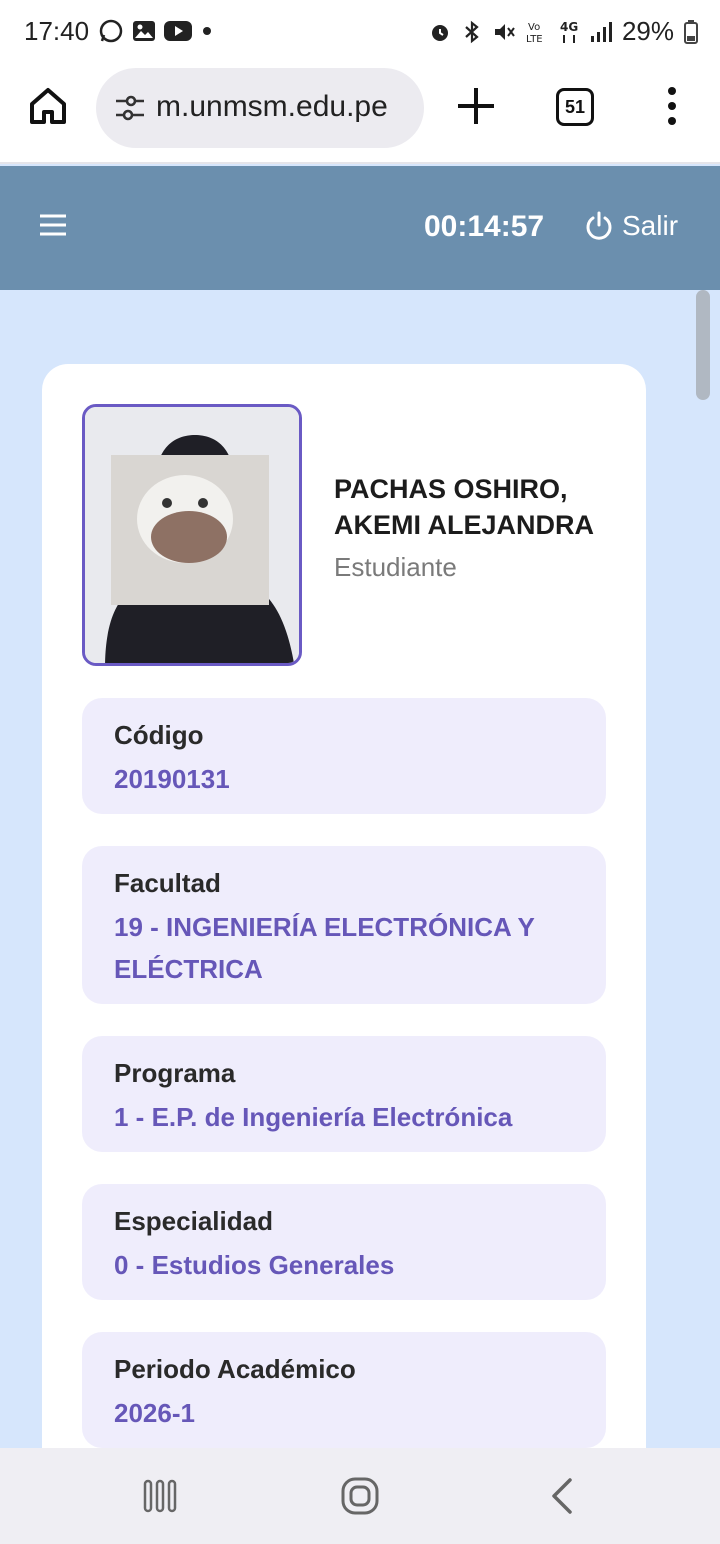 The image size is (720, 1544). I want to click on home-icon, so click(48, 106).